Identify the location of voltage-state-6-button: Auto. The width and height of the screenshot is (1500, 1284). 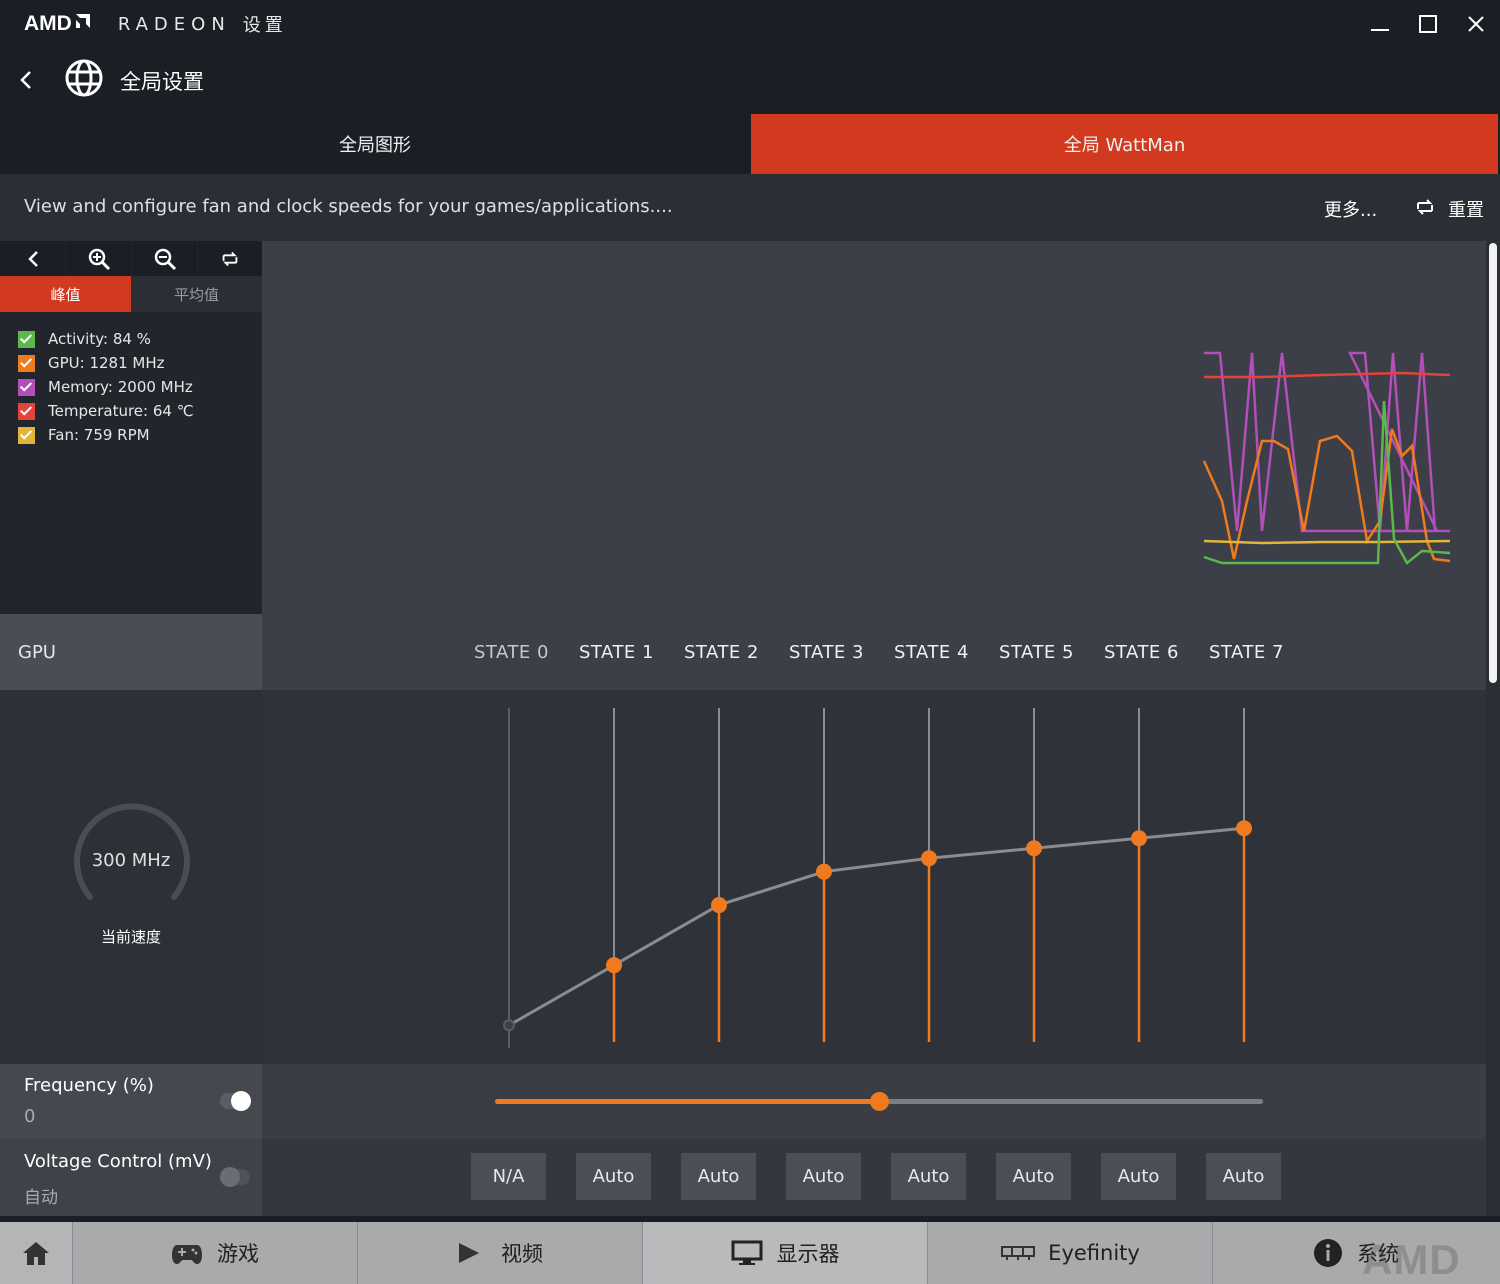
(1138, 1176).